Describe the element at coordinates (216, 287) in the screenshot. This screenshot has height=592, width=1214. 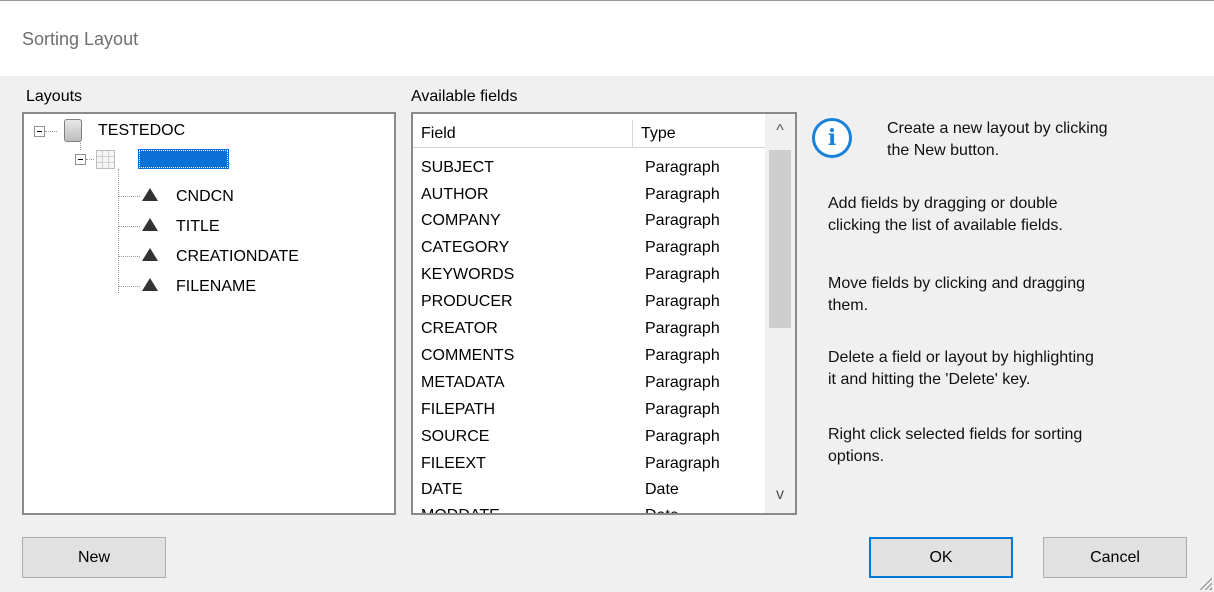
I see `tree-child-label: FILENAME` at that location.